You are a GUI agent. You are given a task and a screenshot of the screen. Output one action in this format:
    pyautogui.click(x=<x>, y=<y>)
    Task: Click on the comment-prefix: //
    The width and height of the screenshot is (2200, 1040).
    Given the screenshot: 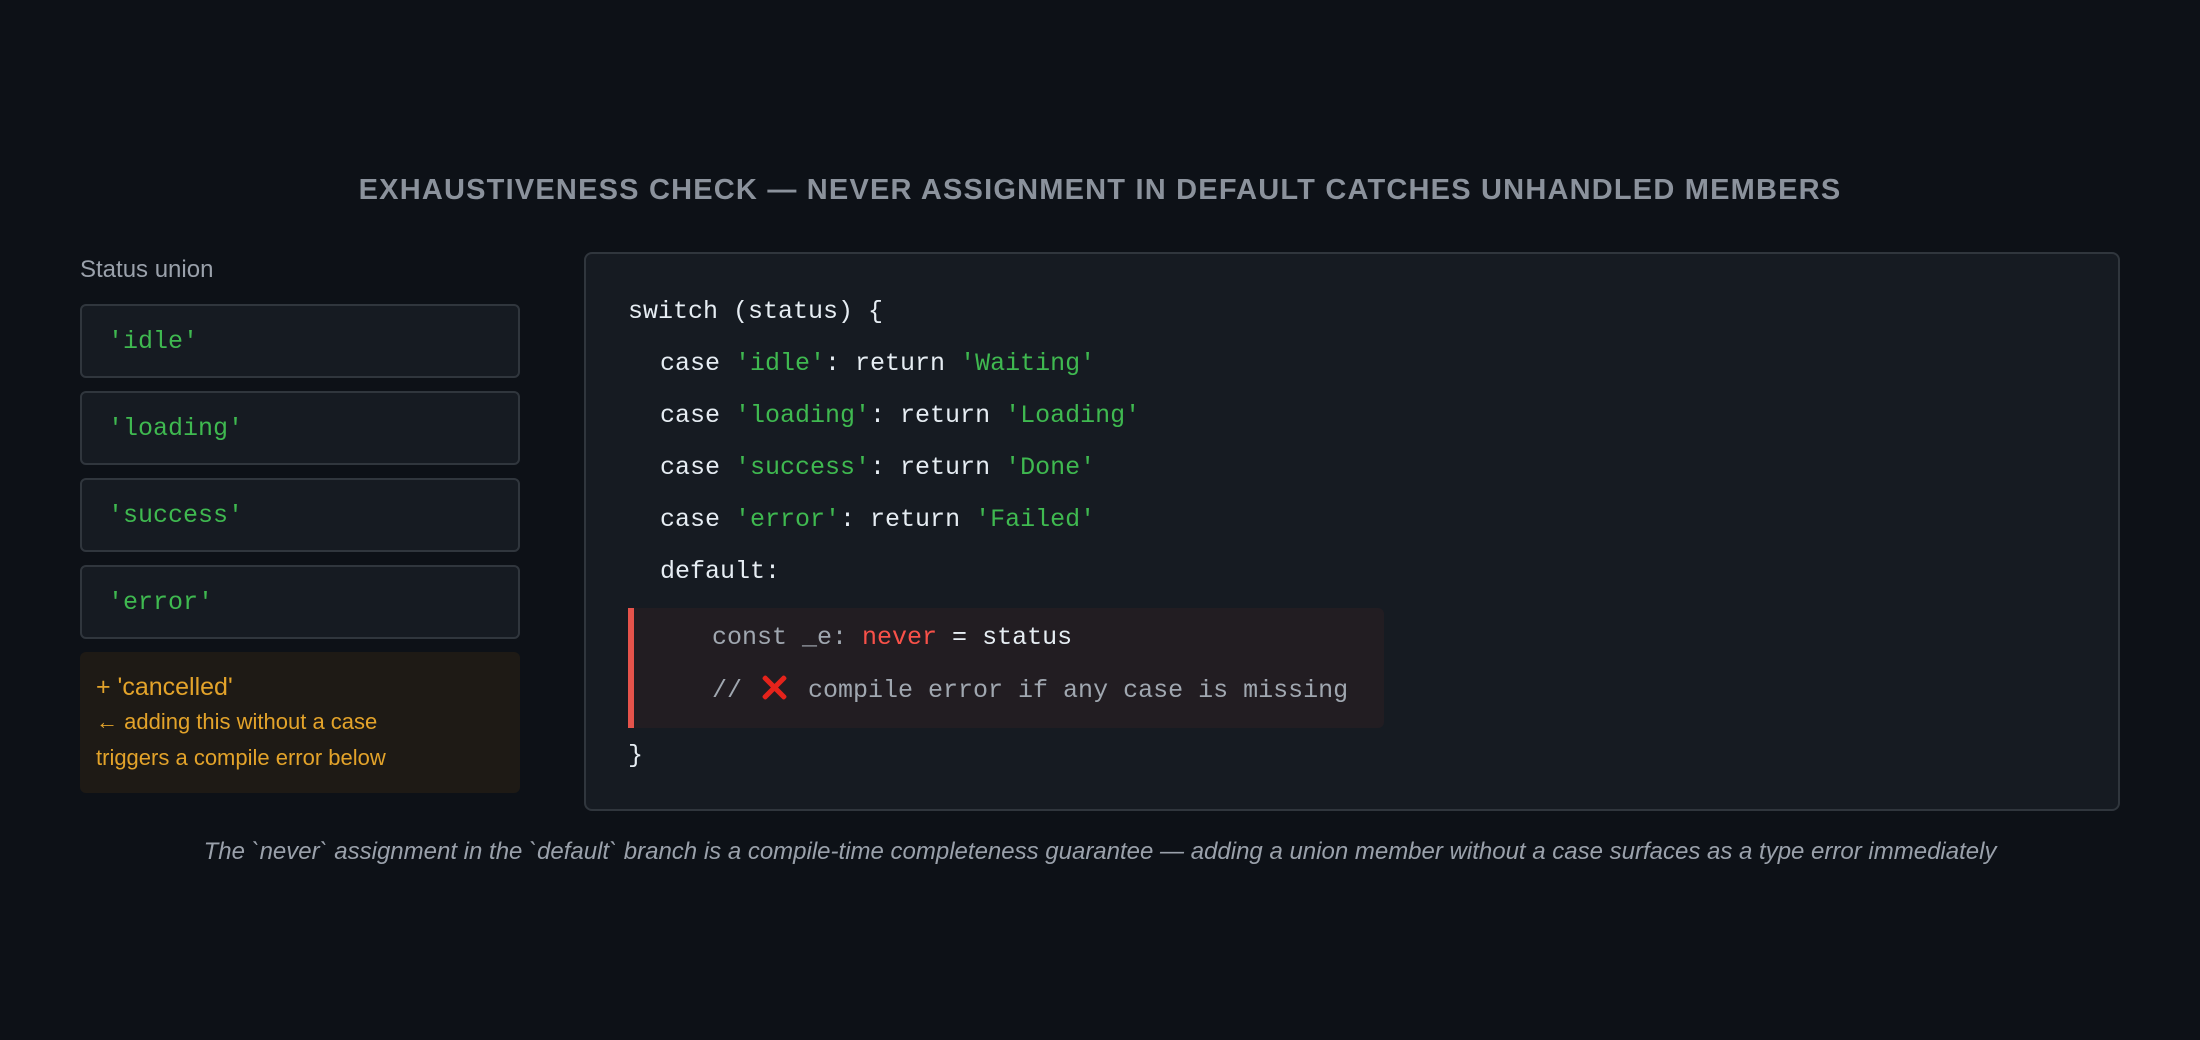 What is the action you would take?
    pyautogui.click(x=735, y=690)
    